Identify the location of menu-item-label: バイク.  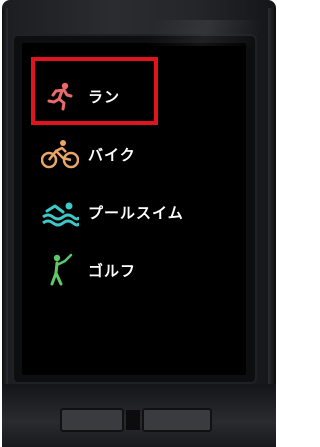
(112, 154).